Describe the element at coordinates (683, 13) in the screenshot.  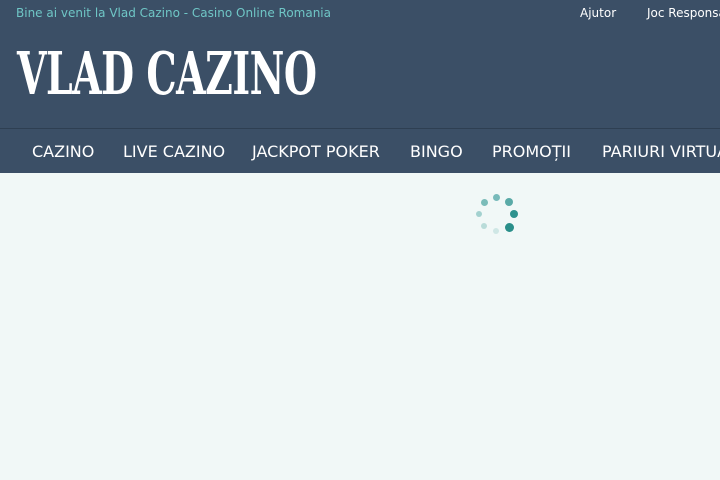
I see `responsible-gaming-link: Joc Responsabil` at that location.